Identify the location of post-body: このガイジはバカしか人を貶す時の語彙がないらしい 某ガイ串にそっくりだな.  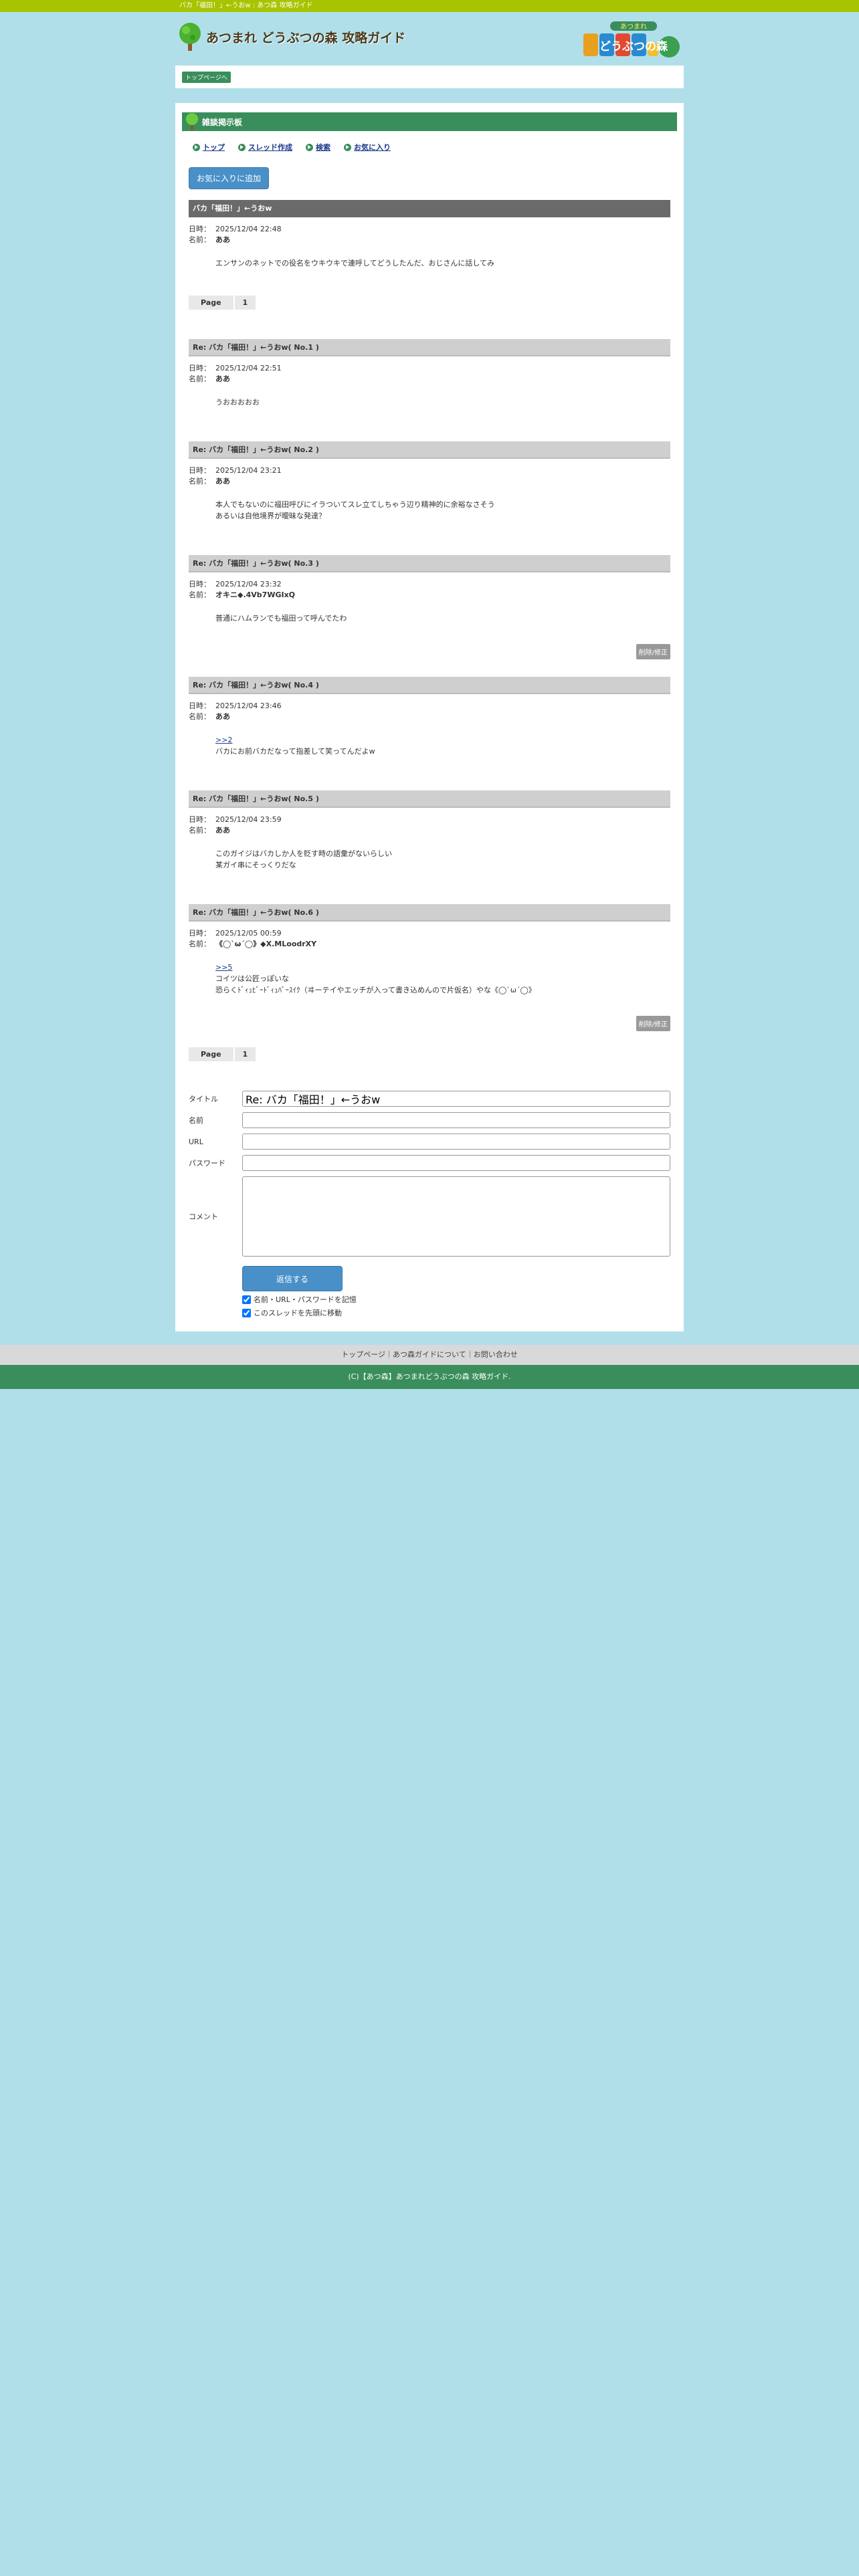
(443, 859).